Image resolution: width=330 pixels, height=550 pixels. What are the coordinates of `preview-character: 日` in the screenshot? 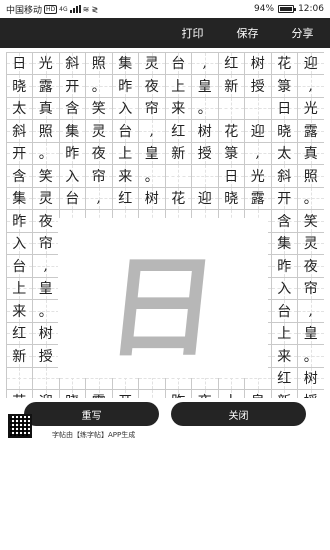 It's located at (162, 307).